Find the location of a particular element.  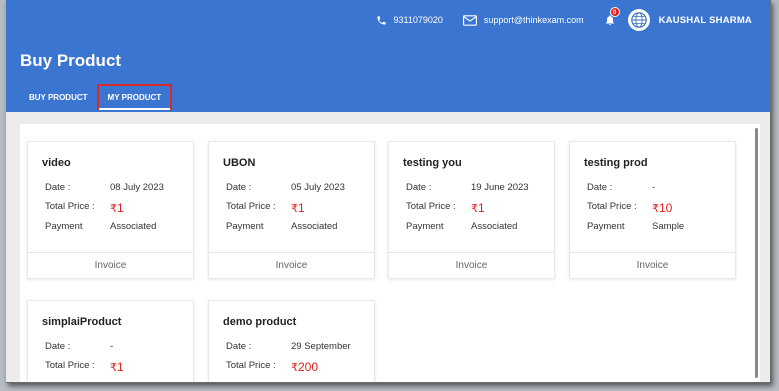

email-contact: support@thinkexam.com is located at coordinates (523, 20).